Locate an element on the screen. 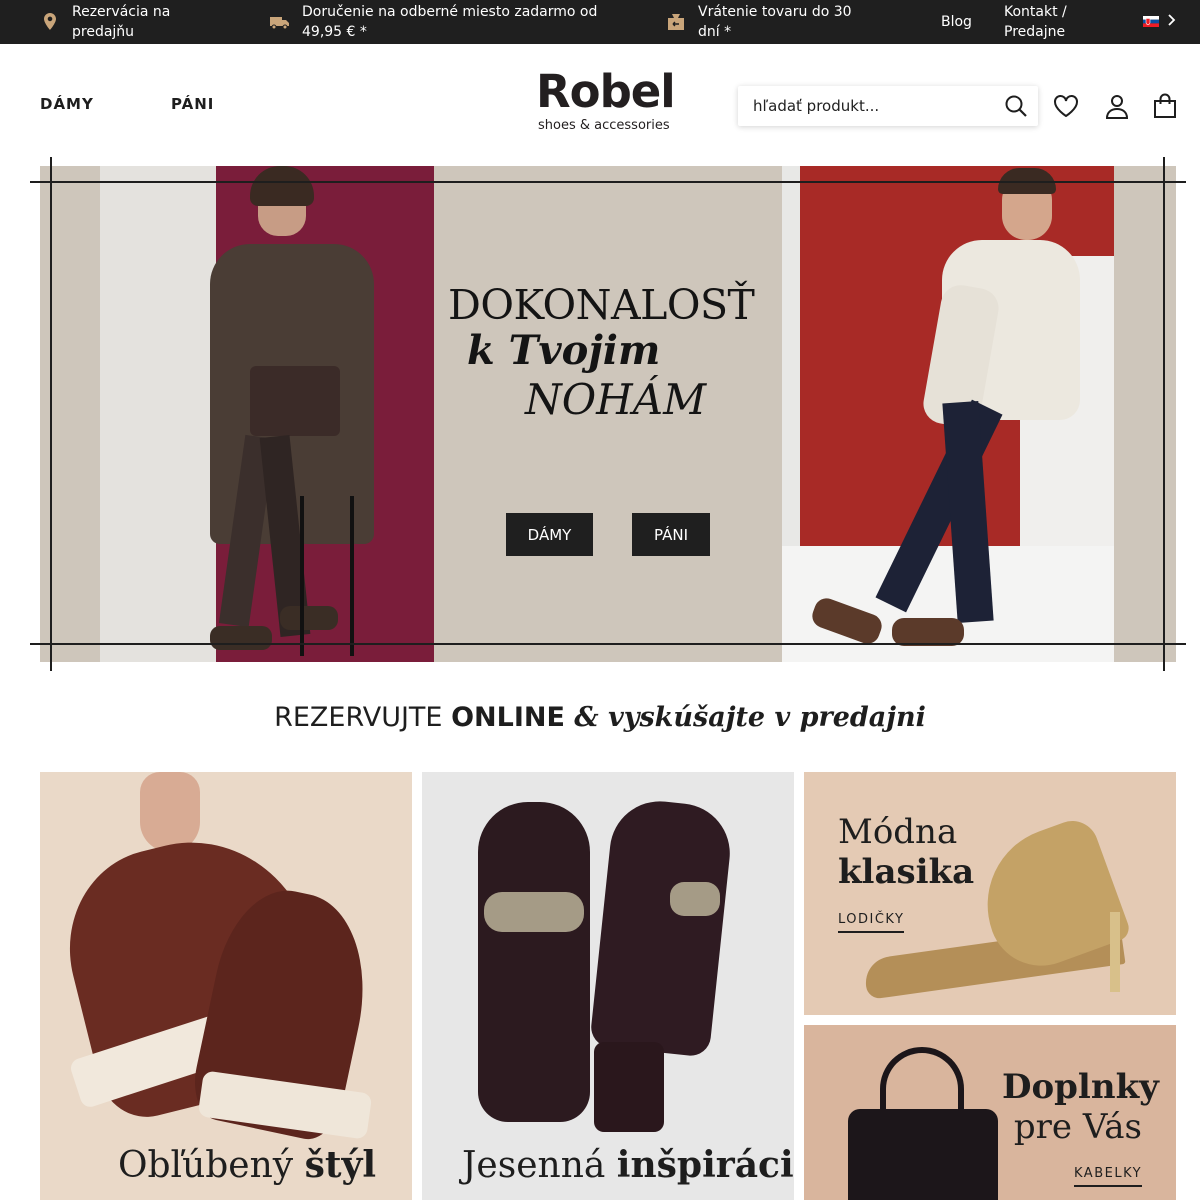 Image resolution: width=1200 pixels, height=1200 pixels. topbar-delivery-line1: Doručenie na odberné miesto zadarmo od is located at coordinates (450, 12).